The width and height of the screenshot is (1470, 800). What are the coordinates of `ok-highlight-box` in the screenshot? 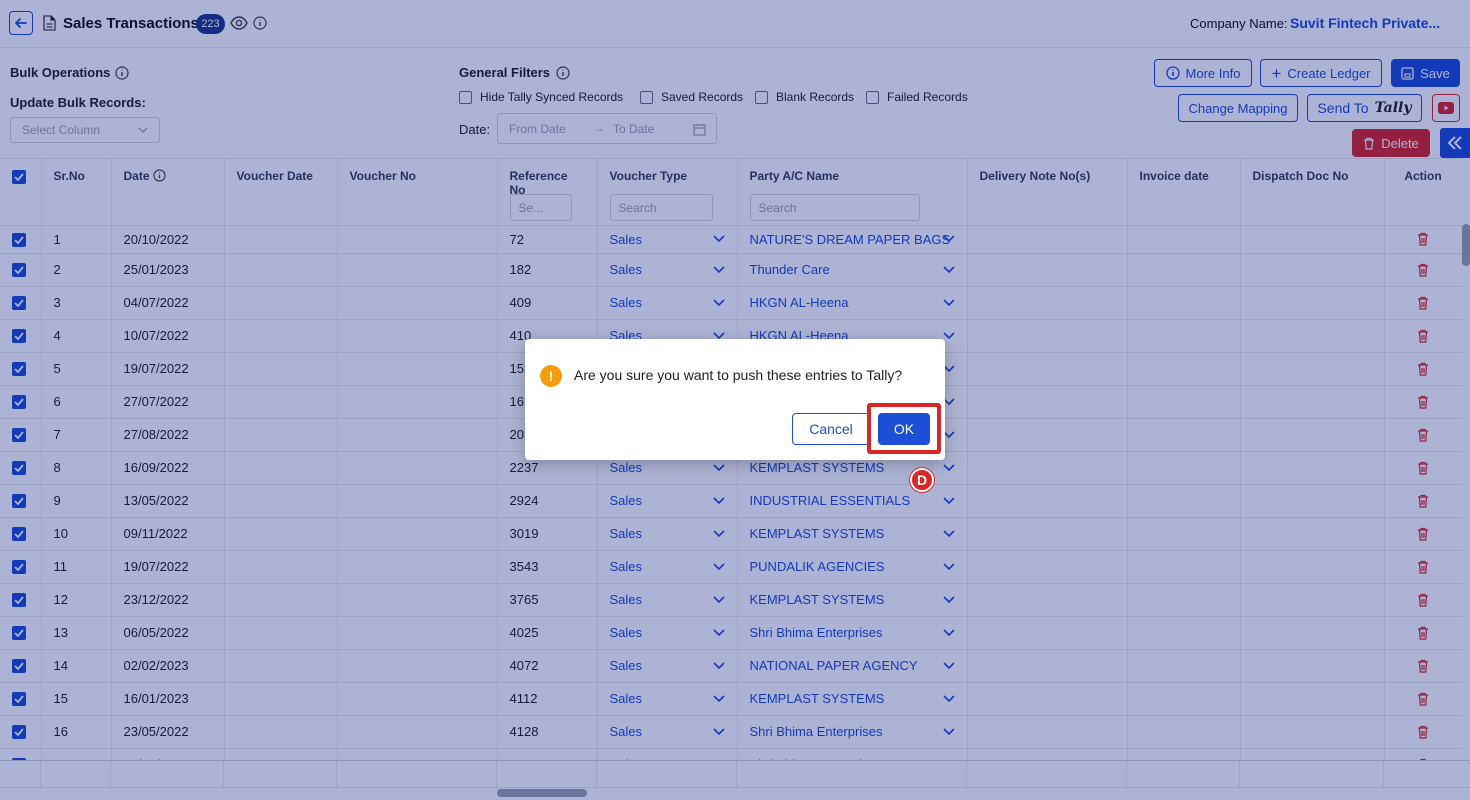 It's located at (904, 428).